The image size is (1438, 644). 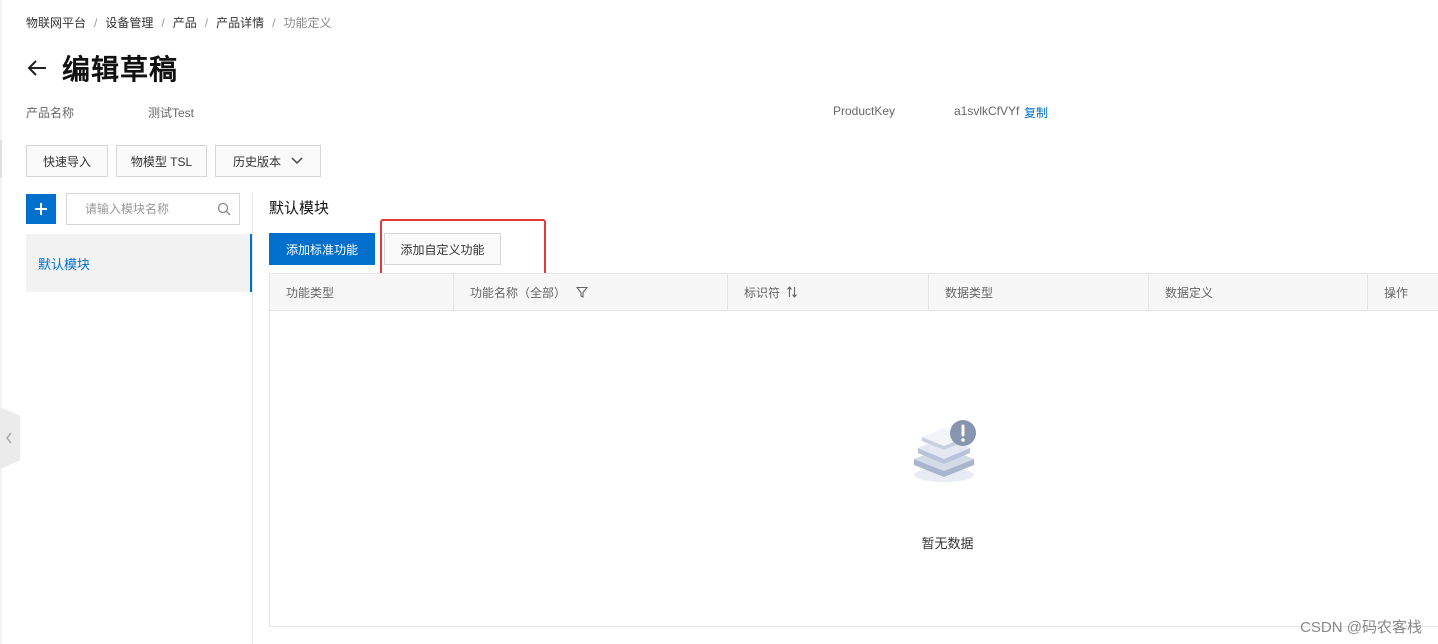 What do you see at coordinates (947, 543) in the screenshot?
I see `empty-state-text: 暂无数据` at bounding box center [947, 543].